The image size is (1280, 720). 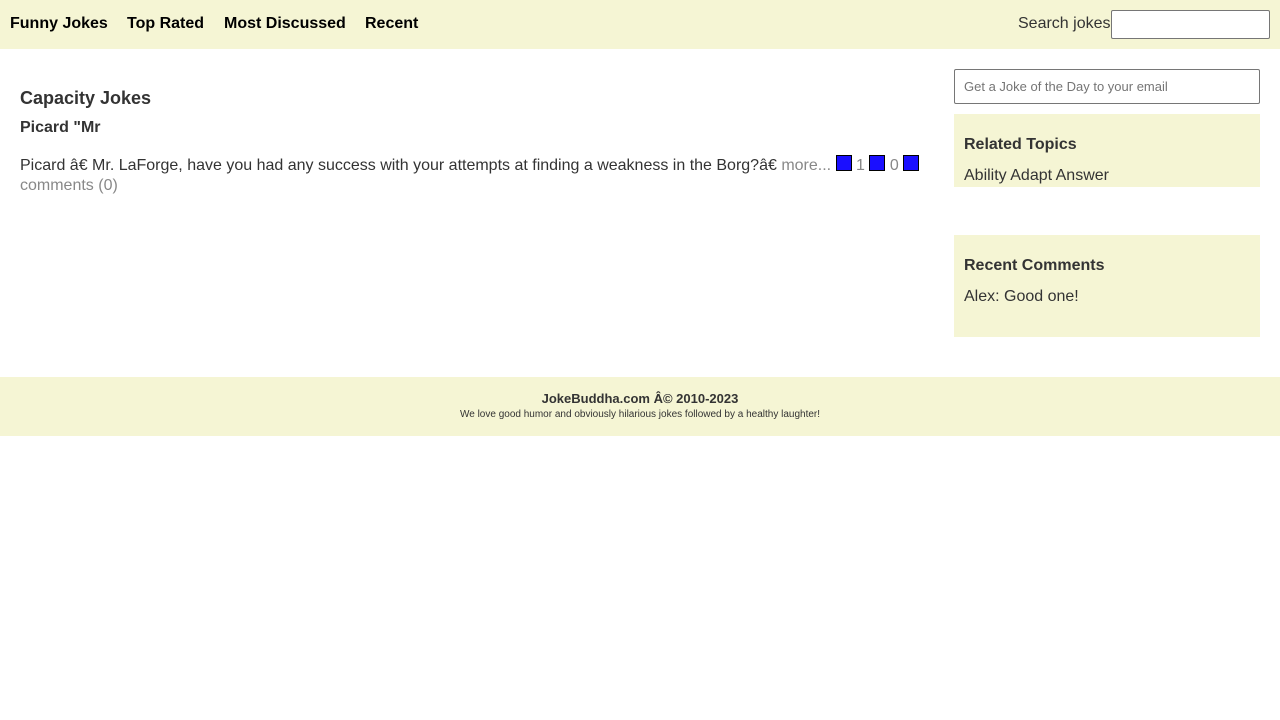 What do you see at coordinates (60, 127) in the screenshot?
I see `joke-title: Picard "Mr` at bounding box center [60, 127].